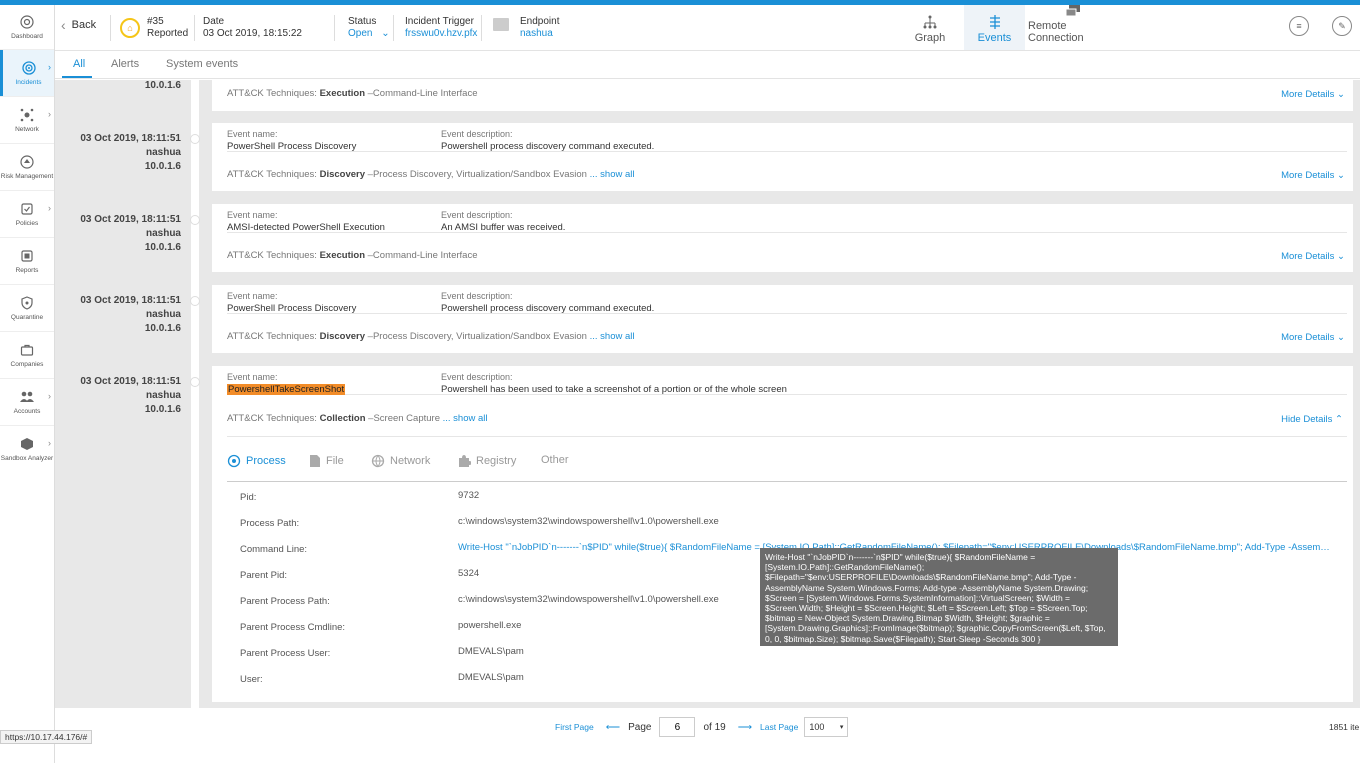 The height and width of the screenshot is (763, 1360). What do you see at coordinates (46, 737) in the screenshot?
I see `status-bar-url: https://10.17.44.176/#` at bounding box center [46, 737].